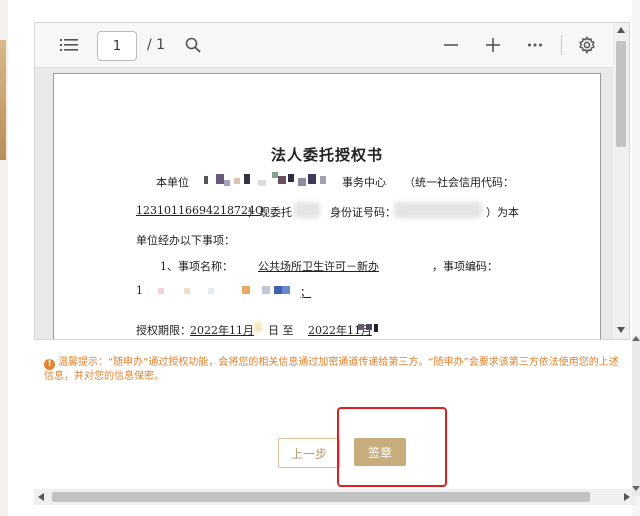 This screenshot has width=640, height=516. I want to click on horizontal-scrollbar, so click(335, 497).